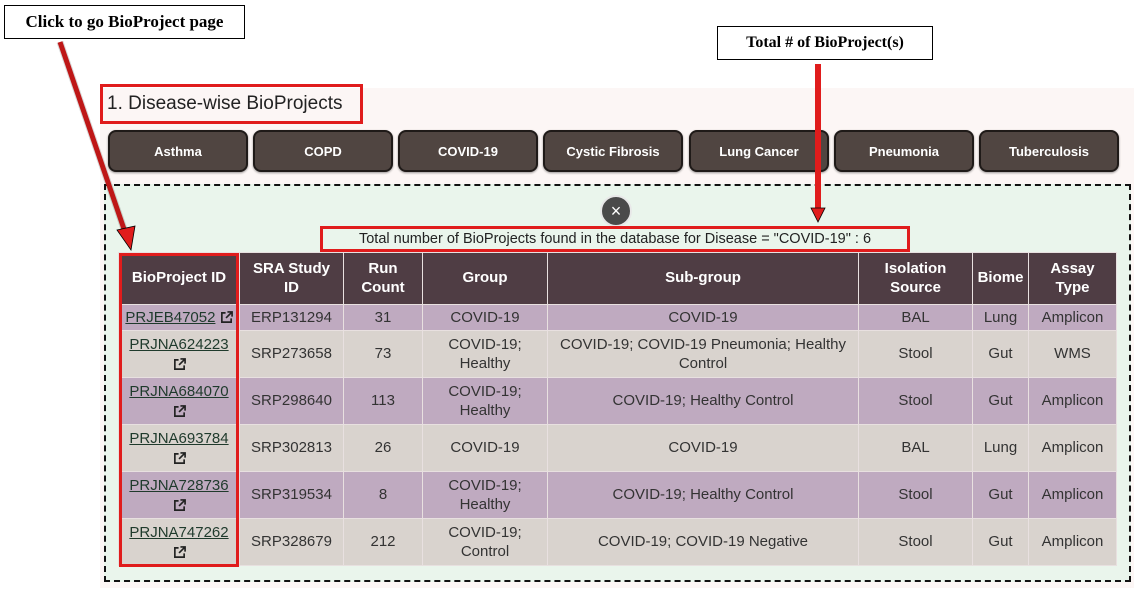  What do you see at coordinates (179, 354) in the screenshot?
I see `bioproject-id-cell: PRJNA624223` at bounding box center [179, 354].